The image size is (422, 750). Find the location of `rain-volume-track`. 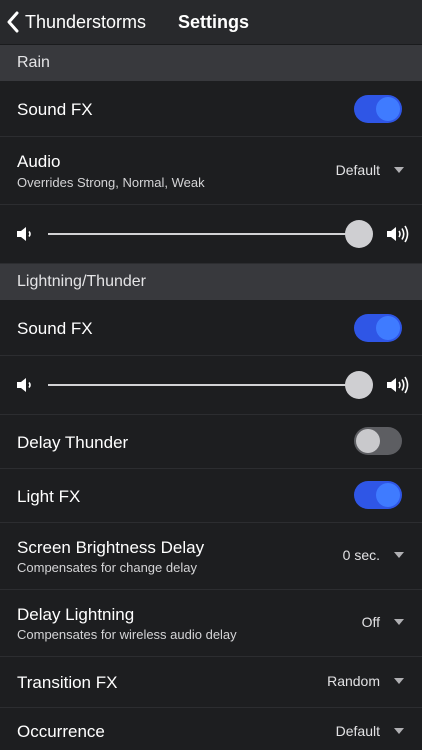

rain-volume-track is located at coordinates (204, 234).